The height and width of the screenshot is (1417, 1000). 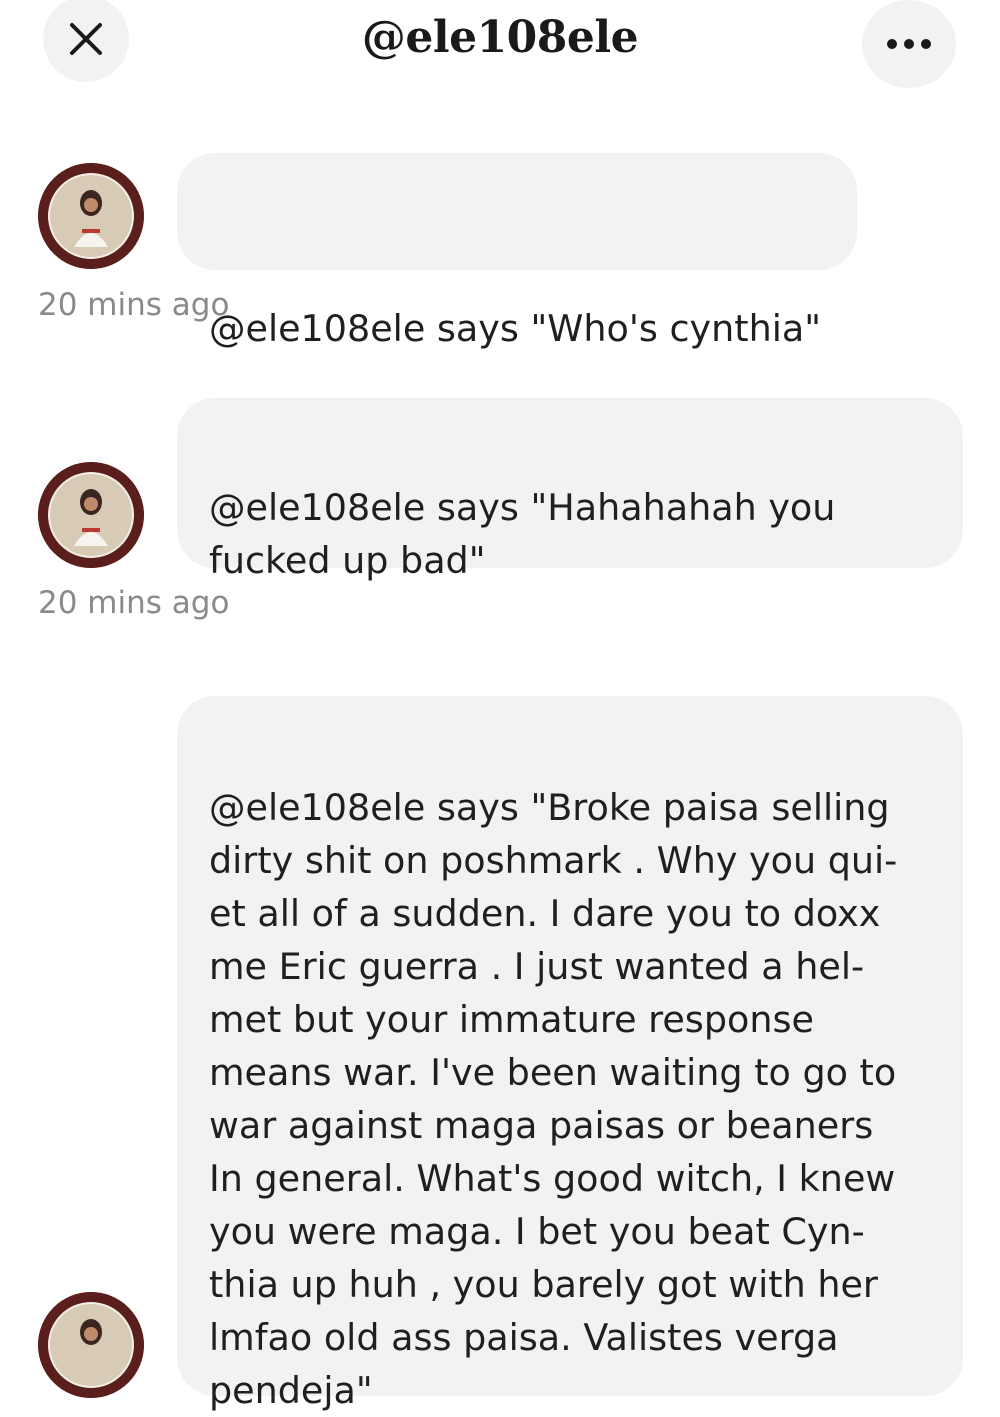 I want to click on more-options-button, so click(x=909, y=44).